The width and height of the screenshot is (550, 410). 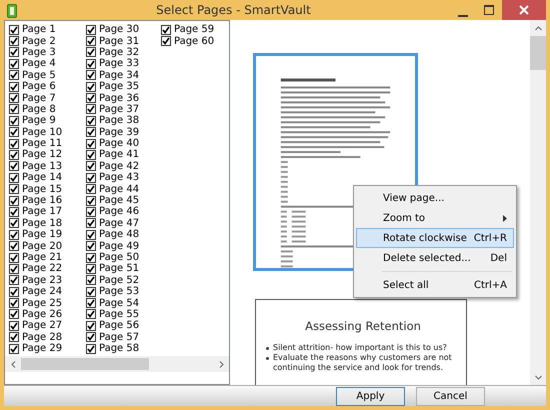 I want to click on checkbox-label: Page 38, so click(x=119, y=120).